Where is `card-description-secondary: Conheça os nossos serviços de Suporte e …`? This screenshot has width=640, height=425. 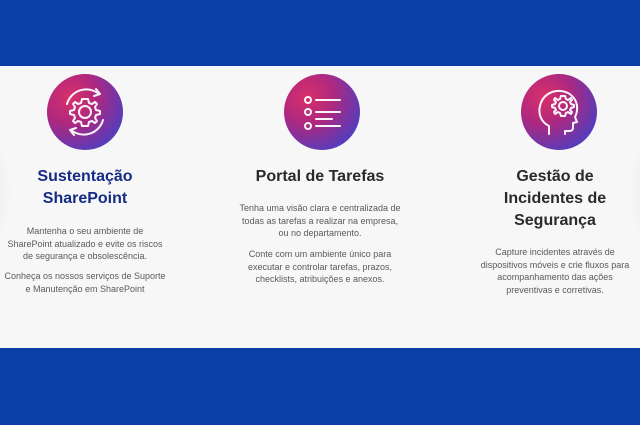 card-description-secondary: Conheça os nossos serviços de Suporte e … is located at coordinates (85, 282).